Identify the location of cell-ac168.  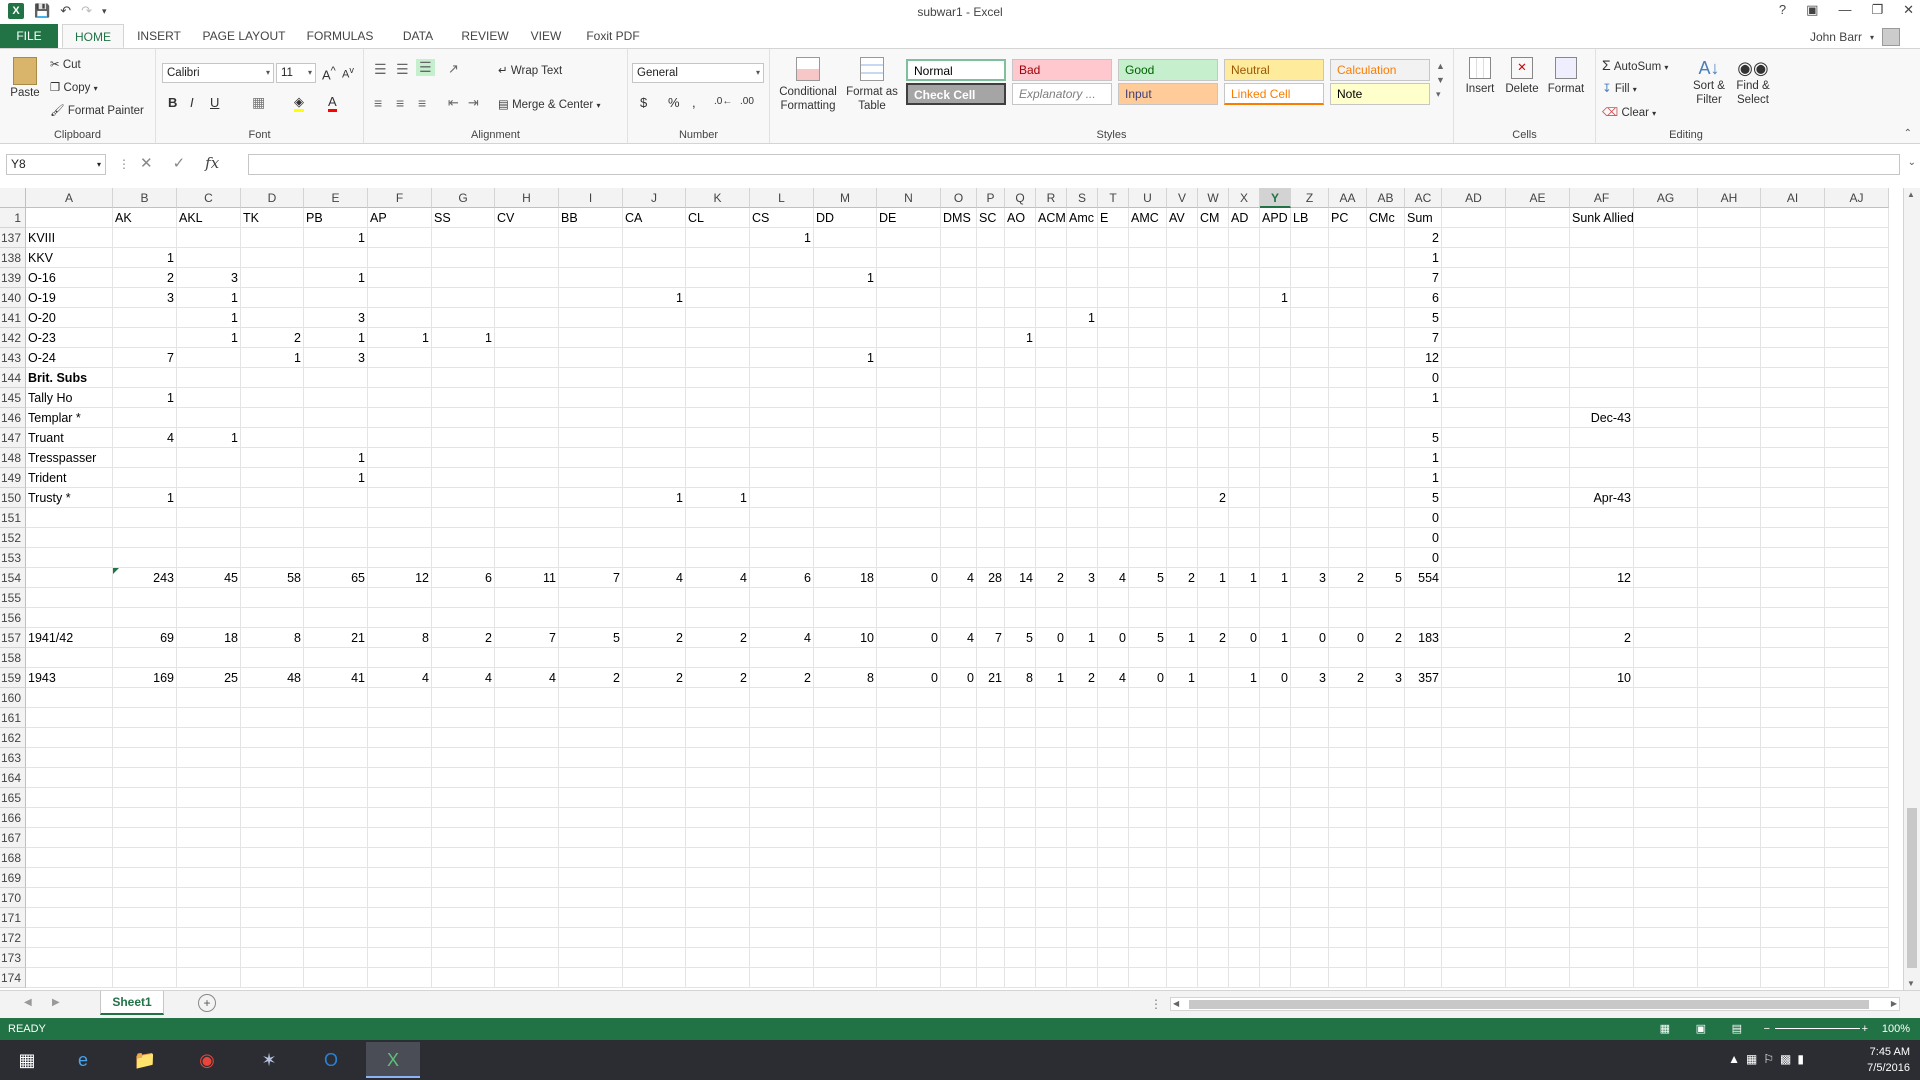
(1423, 858).